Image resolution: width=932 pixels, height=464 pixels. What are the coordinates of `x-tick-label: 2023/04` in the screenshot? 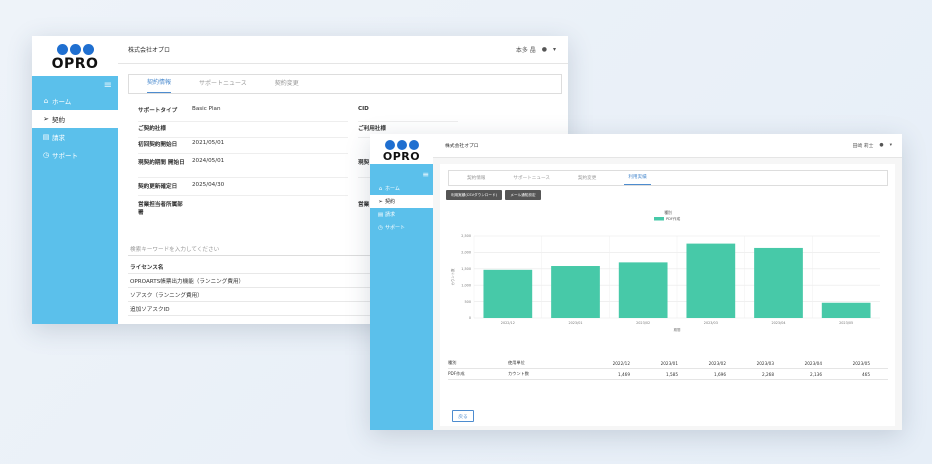 It's located at (778, 323).